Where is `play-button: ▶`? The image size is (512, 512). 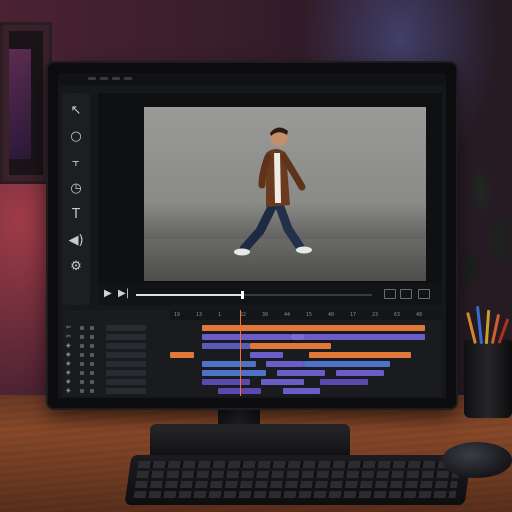
play-button: ▶ is located at coordinates (108, 294).